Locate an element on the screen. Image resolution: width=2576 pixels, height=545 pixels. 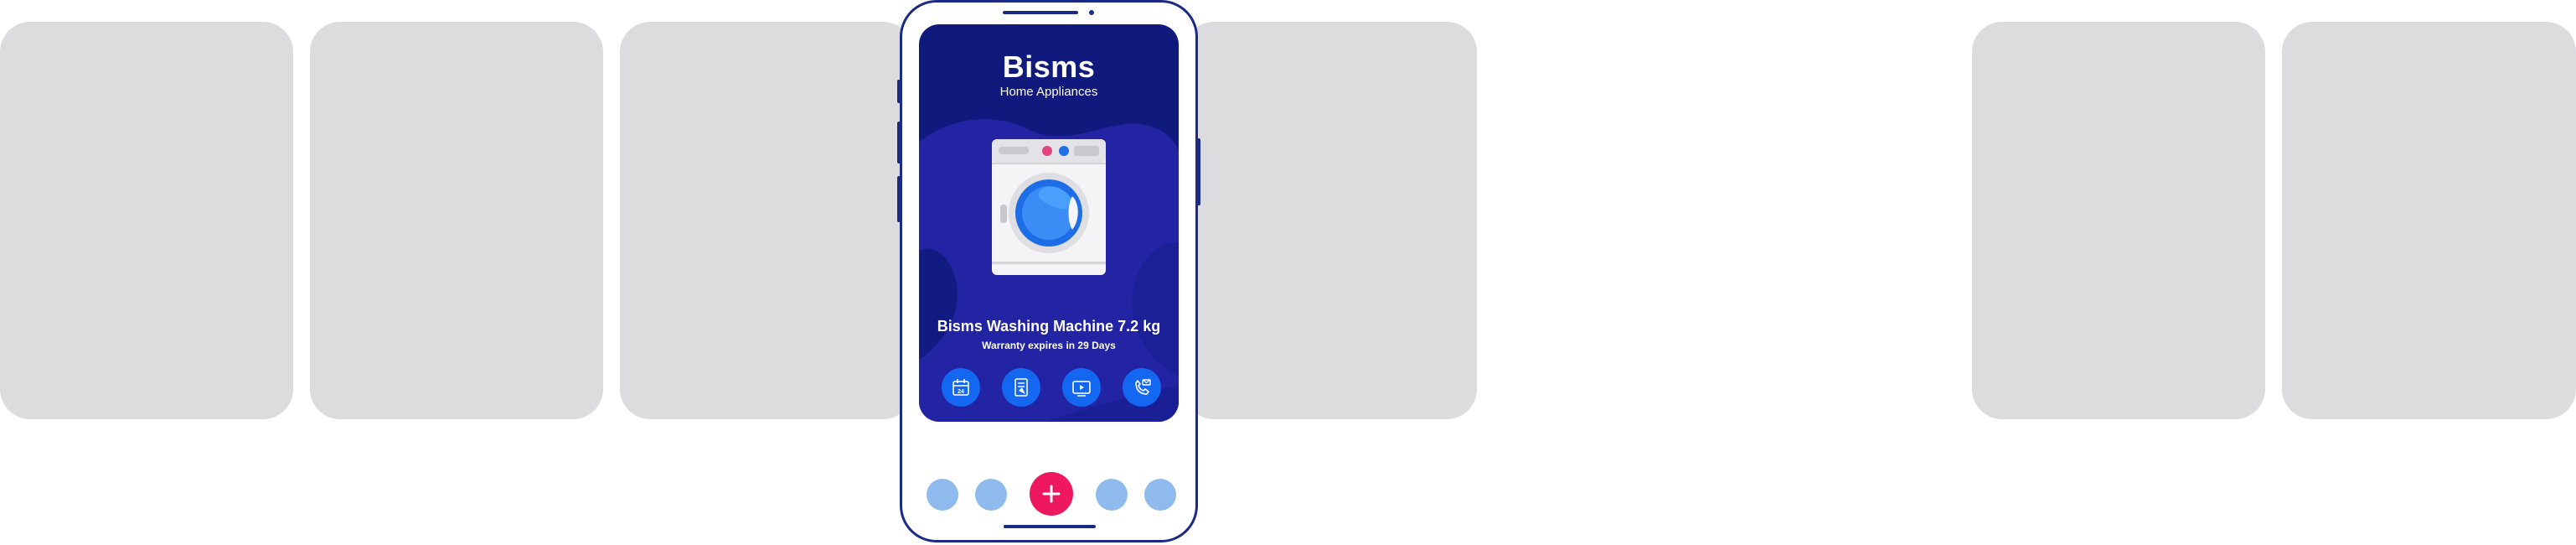
bottom-dock is located at coordinates (1048, 493).